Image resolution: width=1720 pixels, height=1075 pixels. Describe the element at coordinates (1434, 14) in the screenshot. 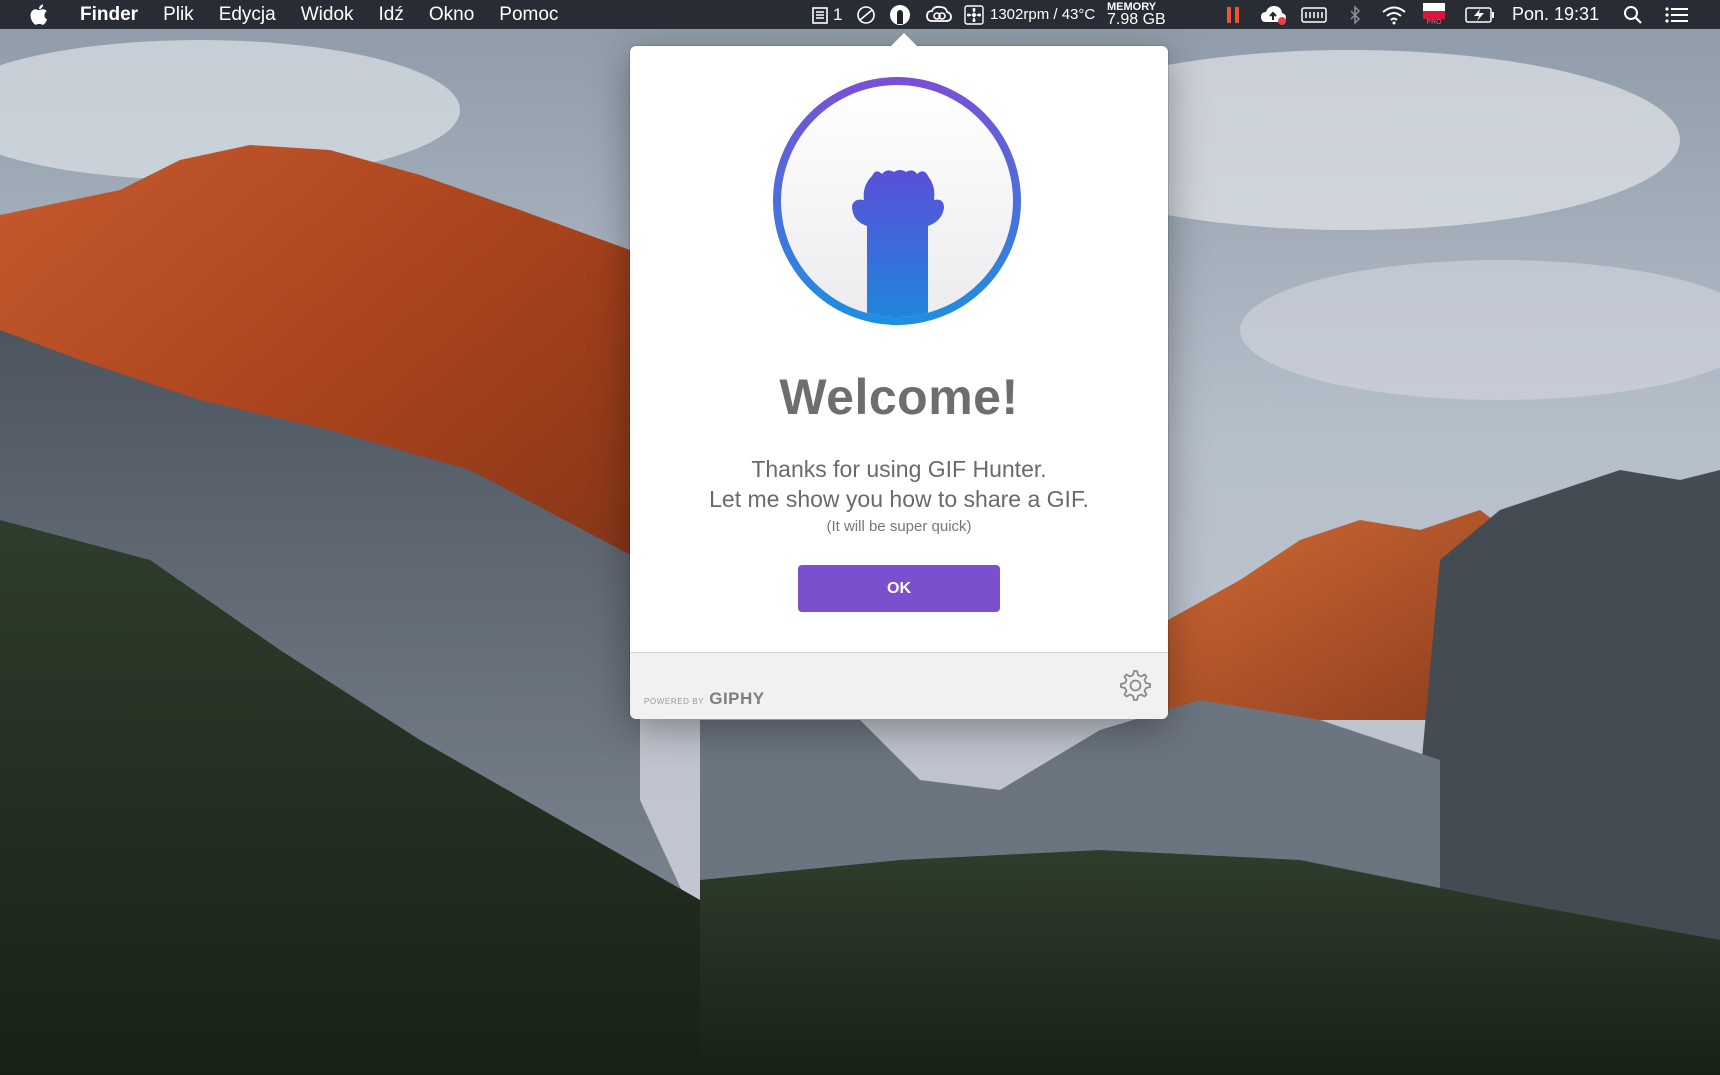

I see `flag-poland-icon: PRO` at that location.